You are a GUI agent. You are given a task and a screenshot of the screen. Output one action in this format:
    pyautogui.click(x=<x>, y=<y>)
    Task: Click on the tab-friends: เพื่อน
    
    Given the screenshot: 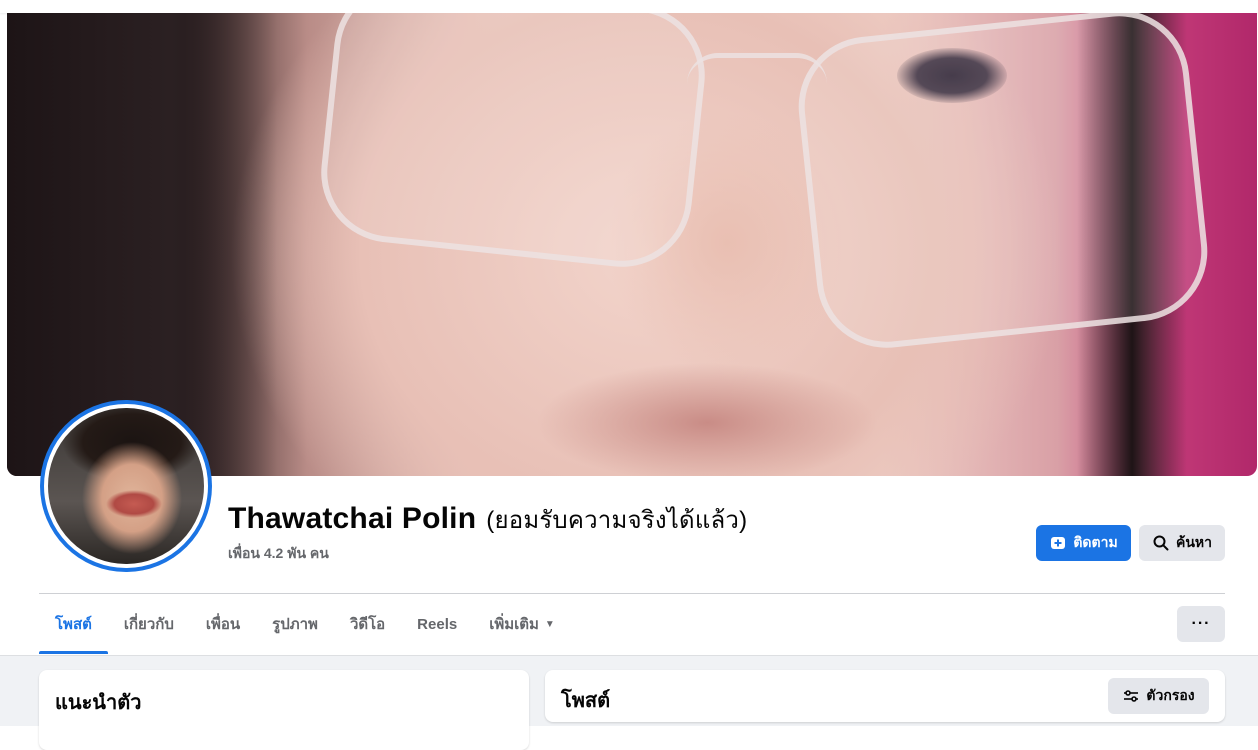 What is the action you would take?
    pyautogui.click(x=223, y=624)
    